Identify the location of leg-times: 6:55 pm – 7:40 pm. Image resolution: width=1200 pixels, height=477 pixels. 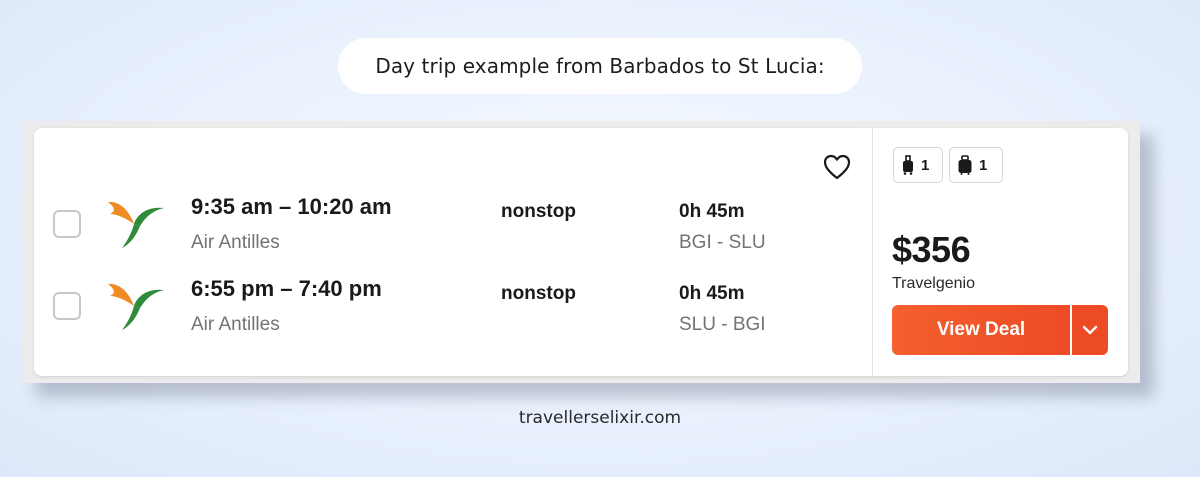
(286, 288).